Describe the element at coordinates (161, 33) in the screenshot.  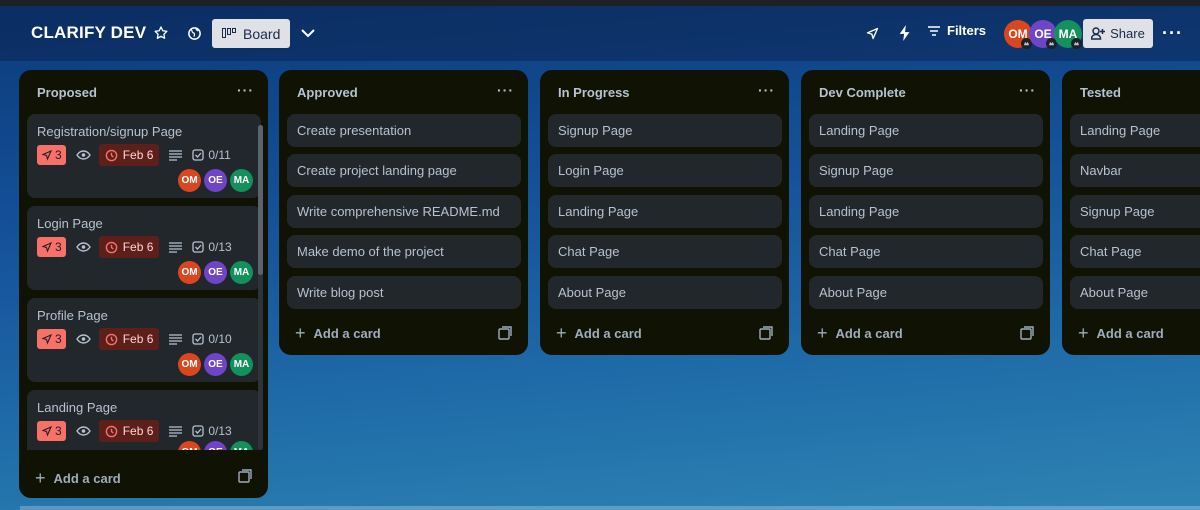
I see `star-icon` at that location.